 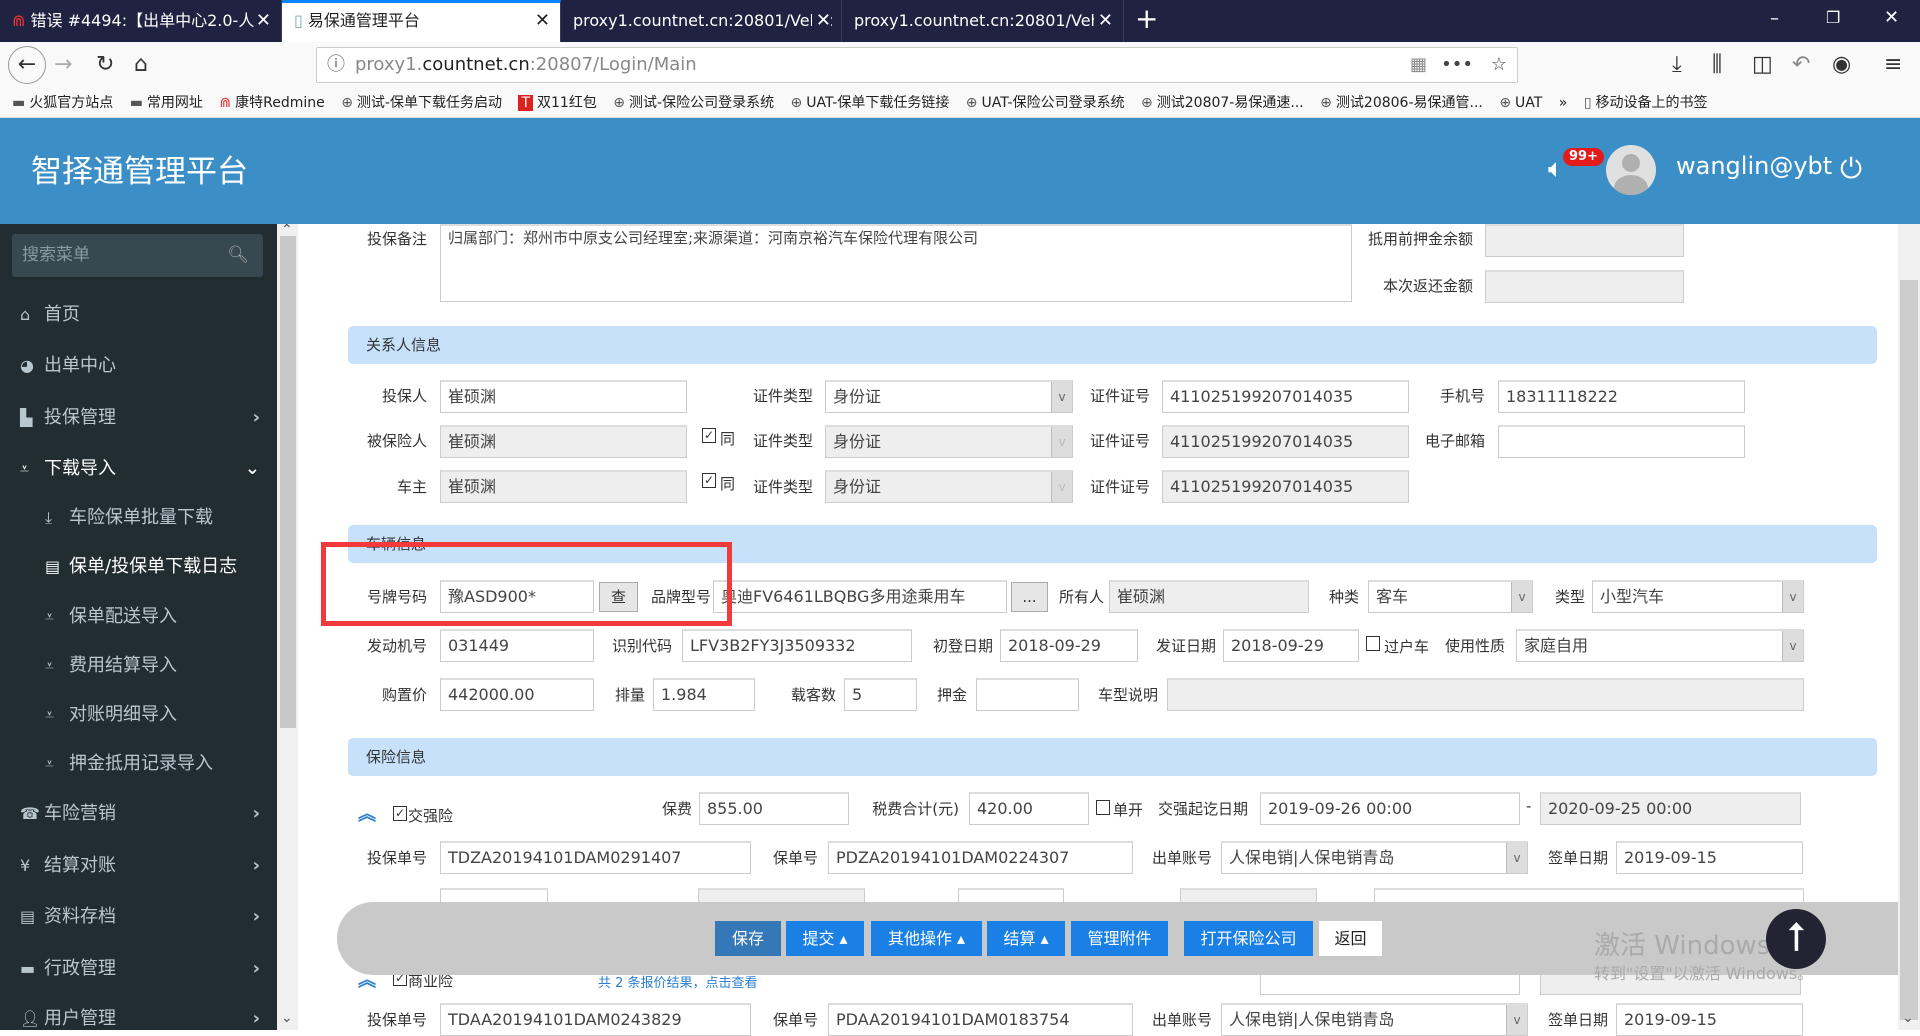 I want to click on insured-id-no-input: 411025199207014035, so click(x=1285, y=441).